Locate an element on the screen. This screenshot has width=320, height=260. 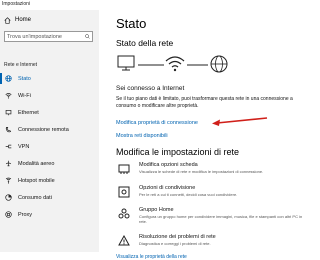
adapter-icon is located at coordinates (124, 169).